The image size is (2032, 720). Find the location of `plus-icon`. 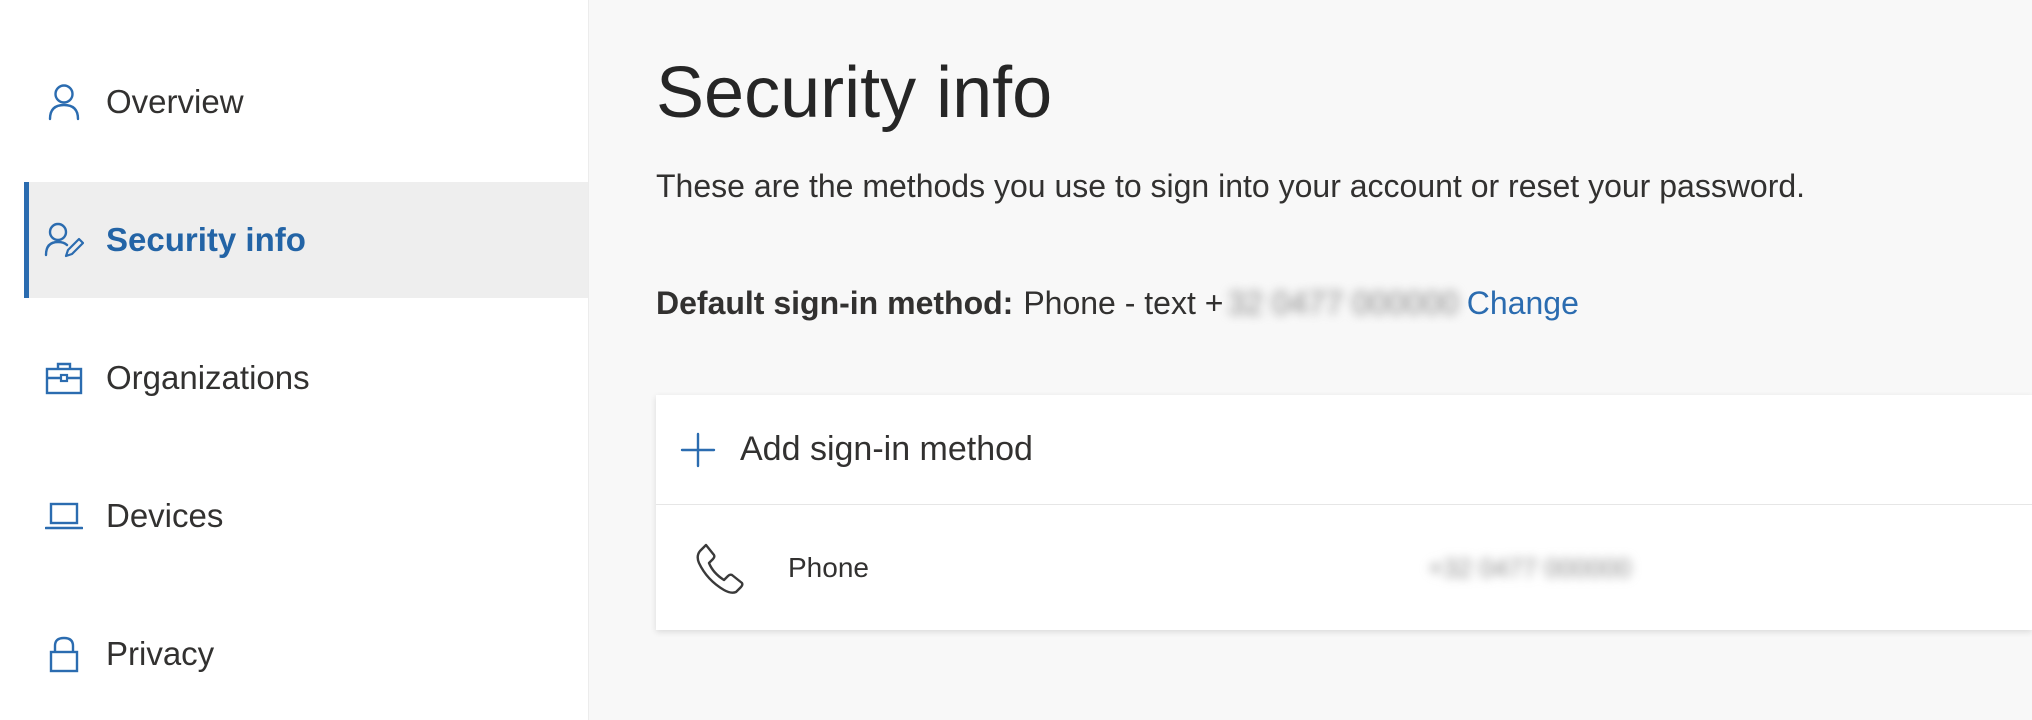

plus-icon is located at coordinates (698, 450).